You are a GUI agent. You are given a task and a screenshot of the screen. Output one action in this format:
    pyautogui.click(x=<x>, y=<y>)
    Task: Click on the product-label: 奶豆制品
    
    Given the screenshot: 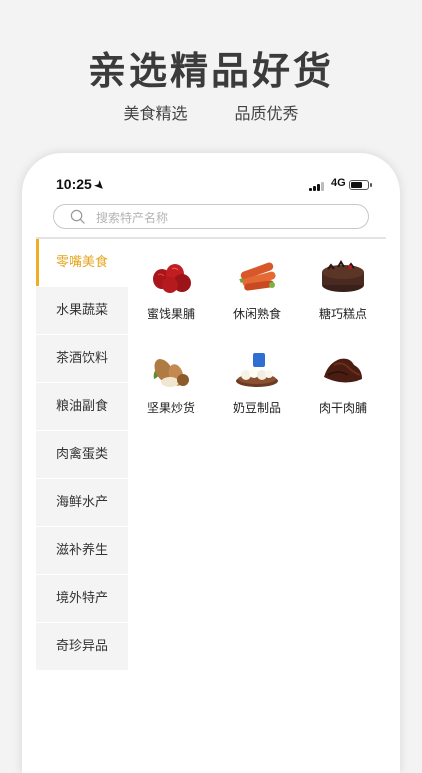 What is the action you would take?
    pyautogui.click(x=256, y=408)
    